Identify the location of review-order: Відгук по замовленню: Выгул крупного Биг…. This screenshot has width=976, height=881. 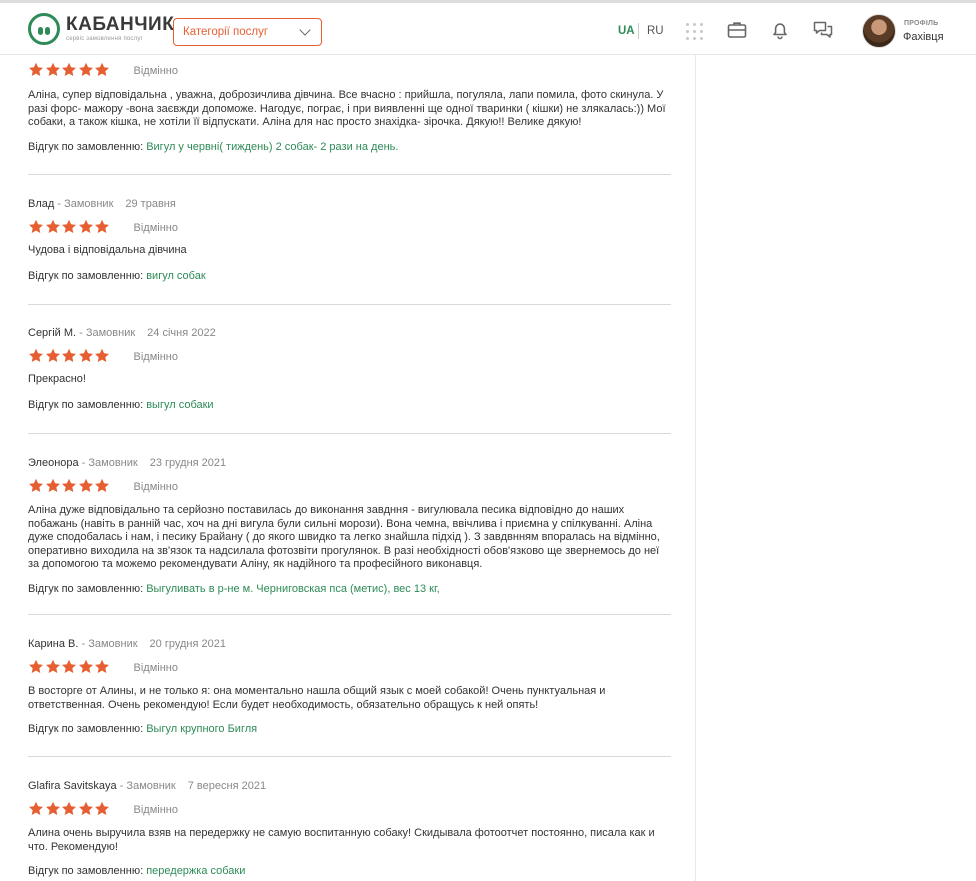
(349, 729).